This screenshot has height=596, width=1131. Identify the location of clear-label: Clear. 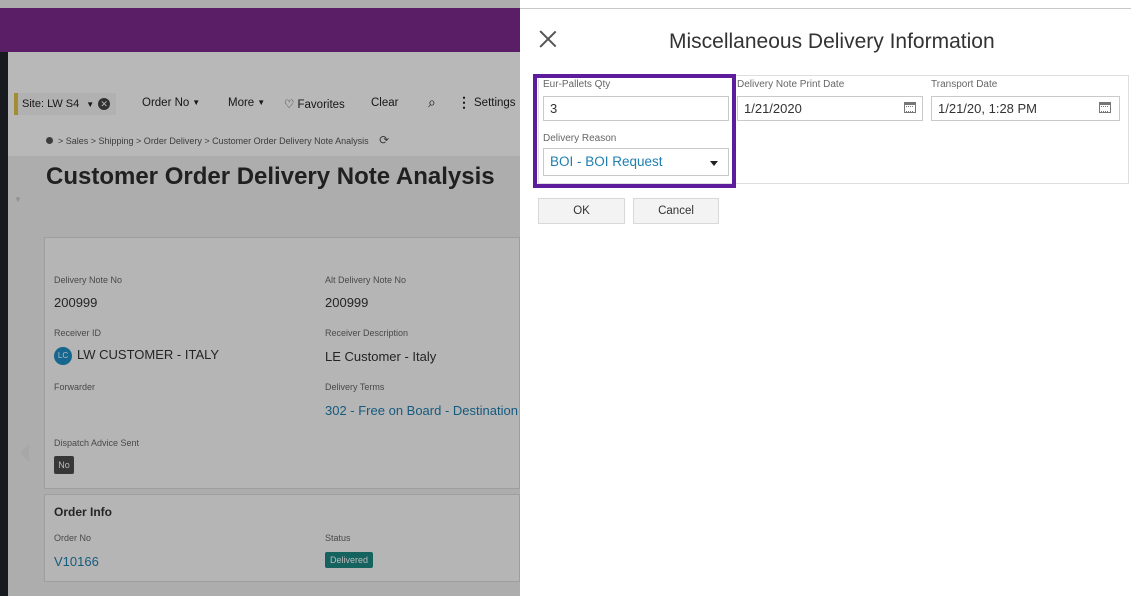
(385, 103).